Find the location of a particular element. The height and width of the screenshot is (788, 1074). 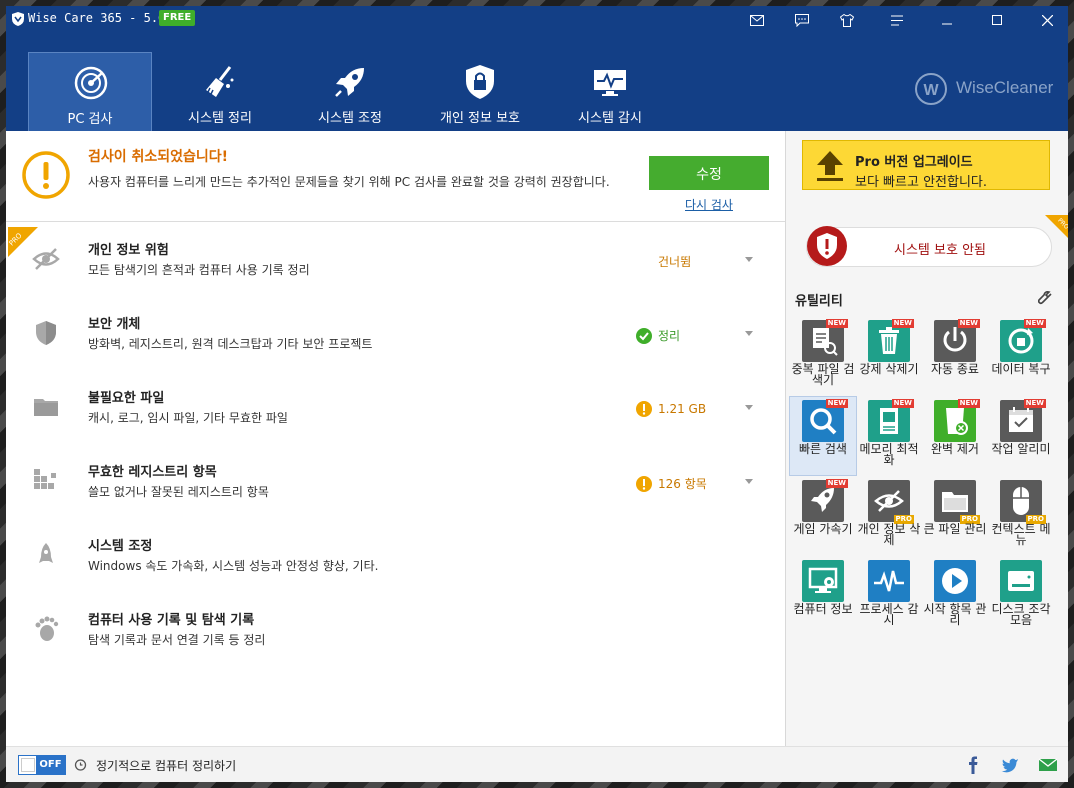

item-title: 시스템 조정 is located at coordinates (120, 546).